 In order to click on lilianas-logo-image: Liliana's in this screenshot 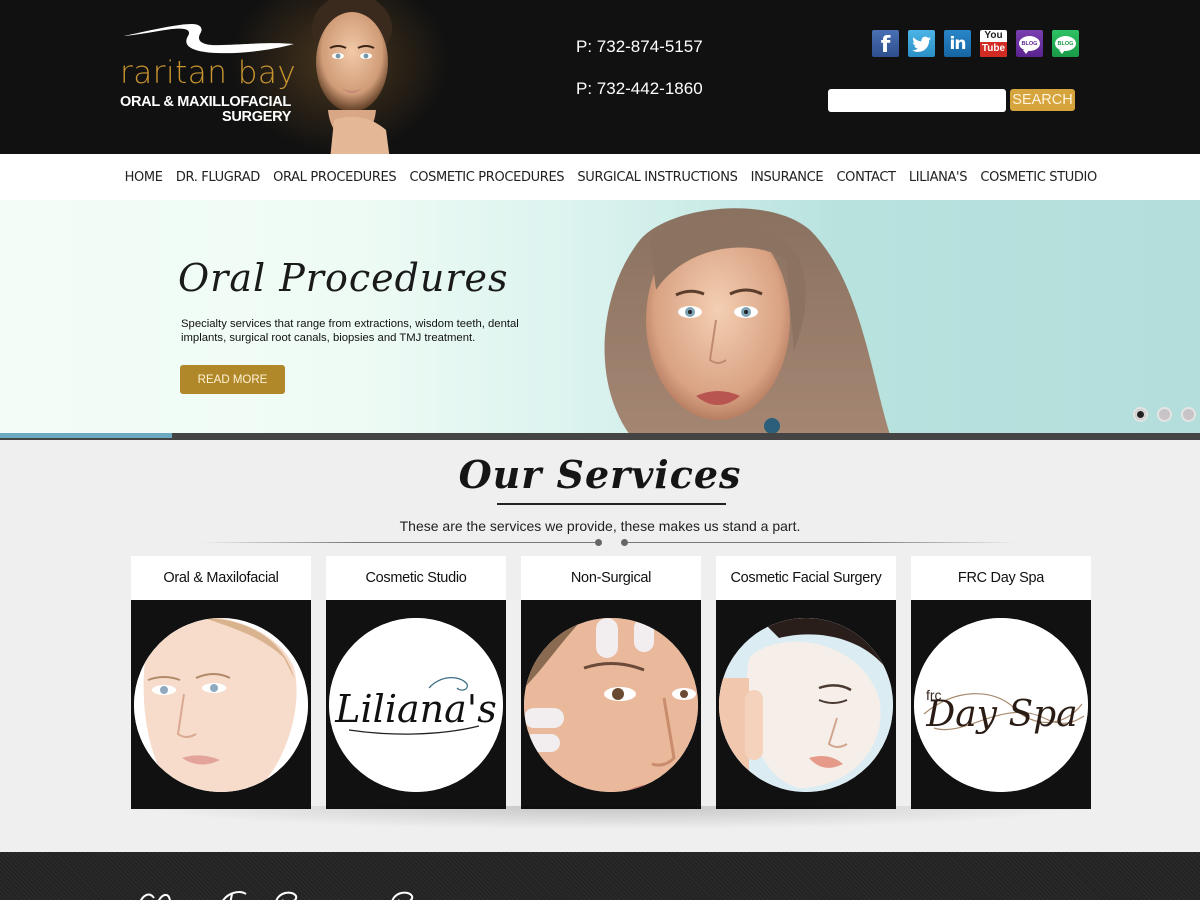, I will do `click(416, 704)`.